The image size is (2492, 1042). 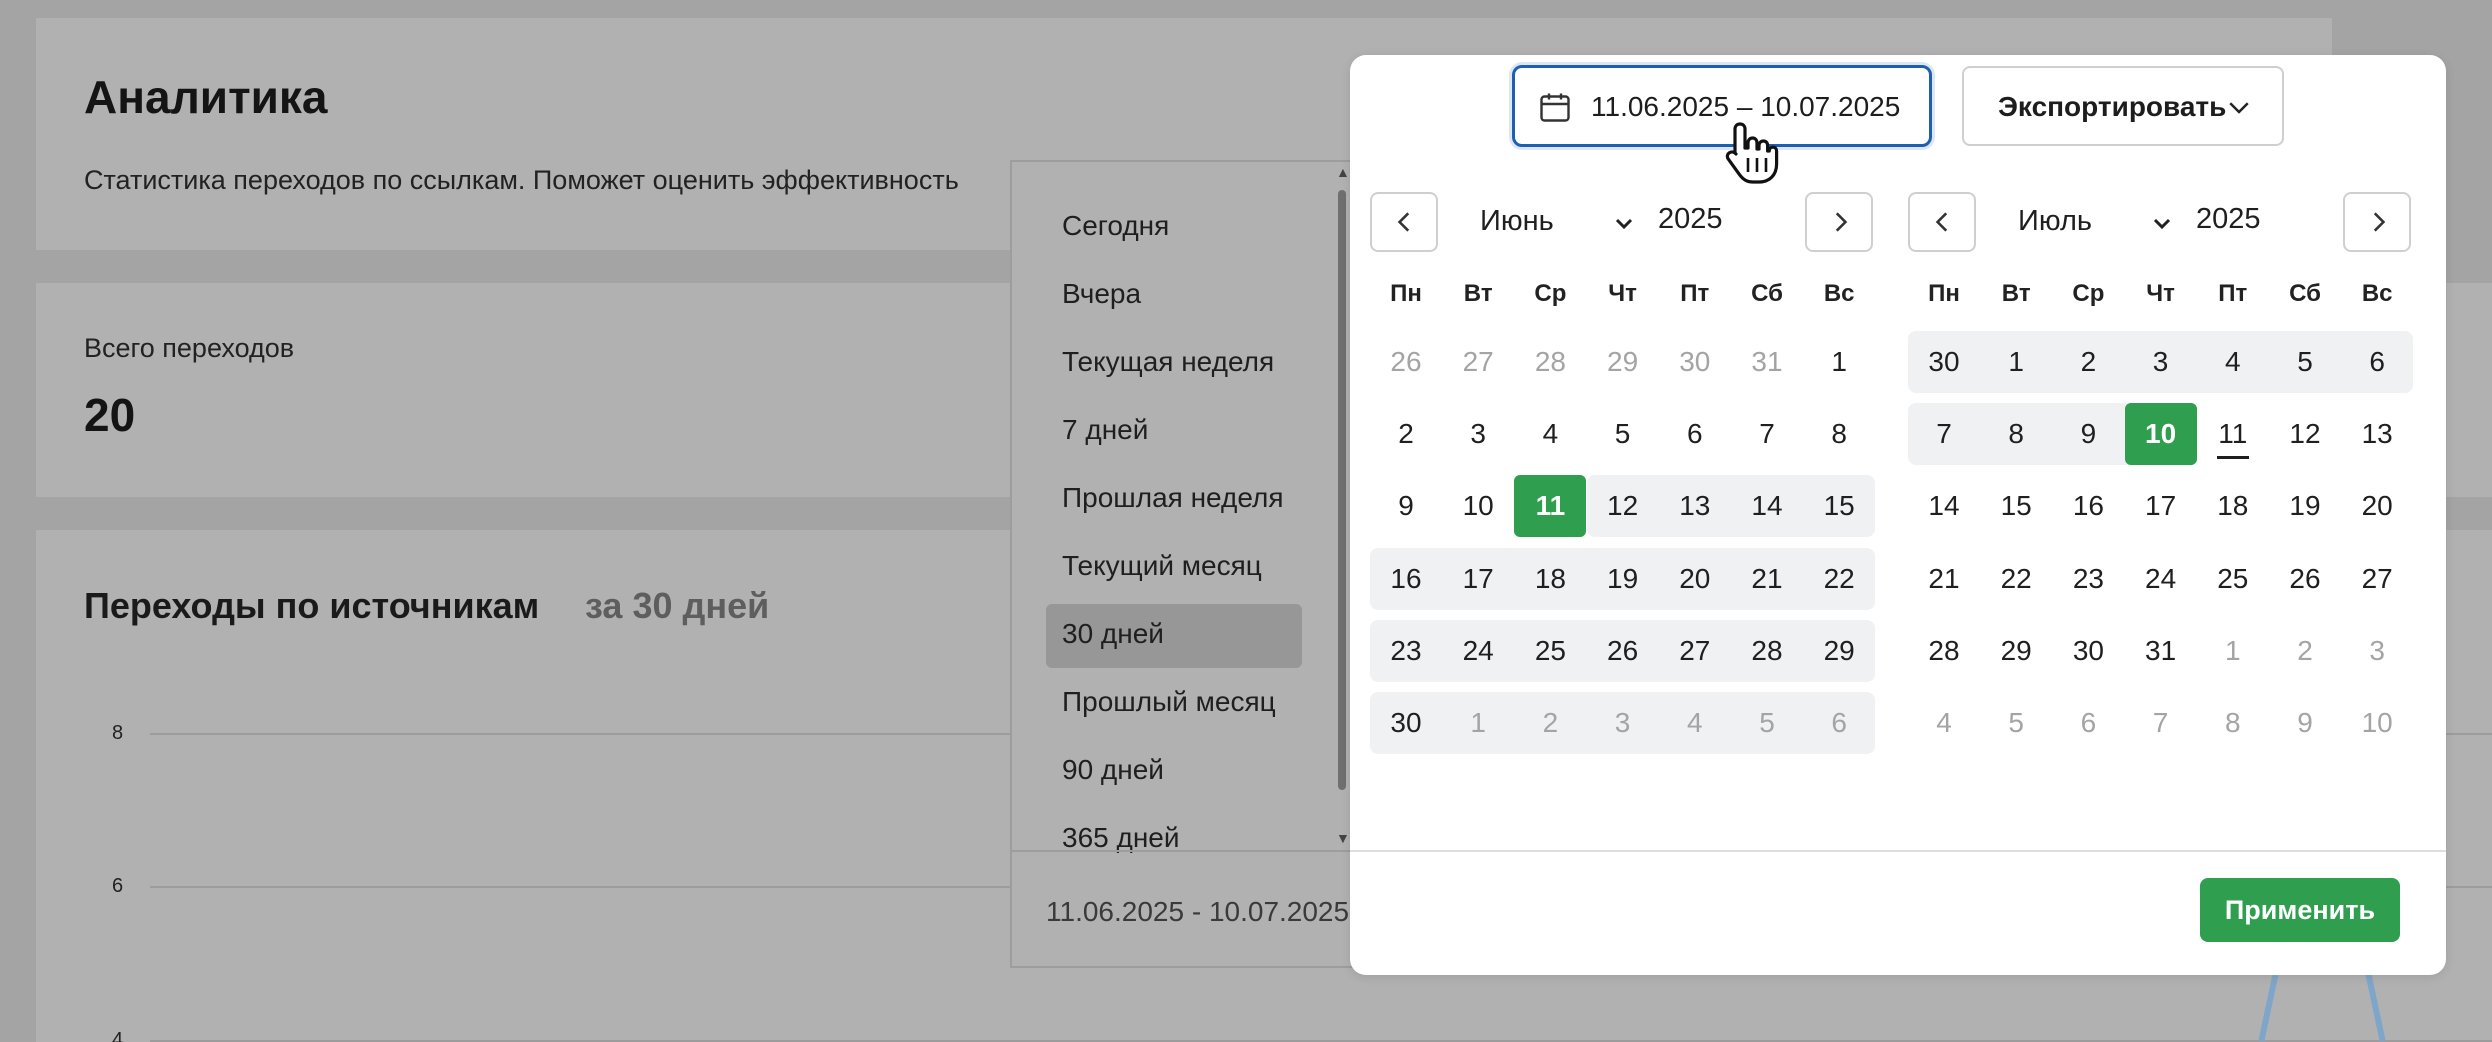 I want to click on preset-30-days: 30 дней, so click(x=1113, y=634).